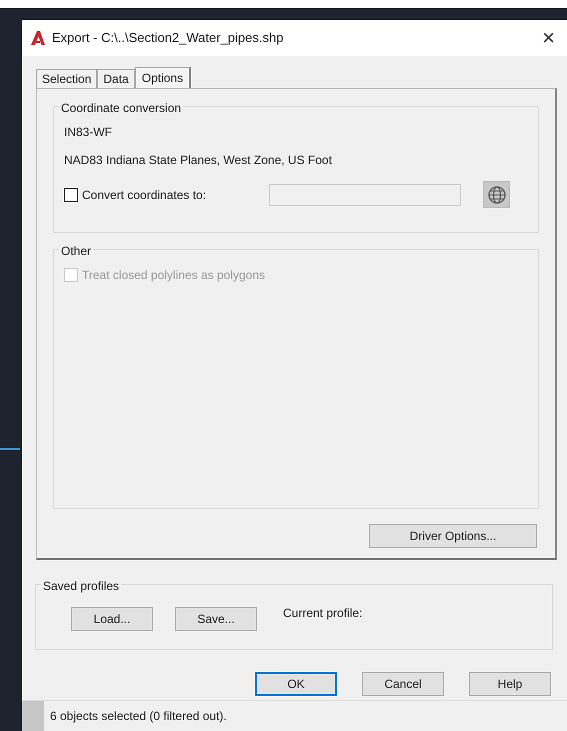 The width and height of the screenshot is (567, 731). I want to click on globe-button, so click(496, 194).